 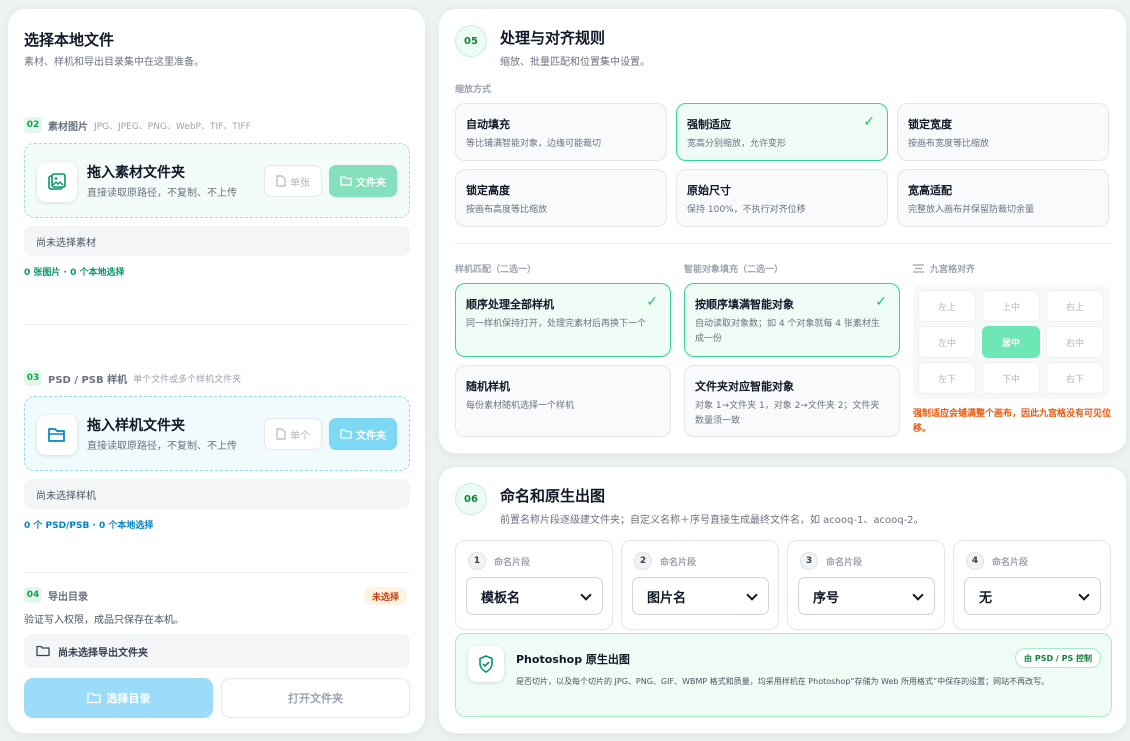 What do you see at coordinates (187, 379) in the screenshot?
I see `section-note: 单个文件或多个样机文件夹` at bounding box center [187, 379].